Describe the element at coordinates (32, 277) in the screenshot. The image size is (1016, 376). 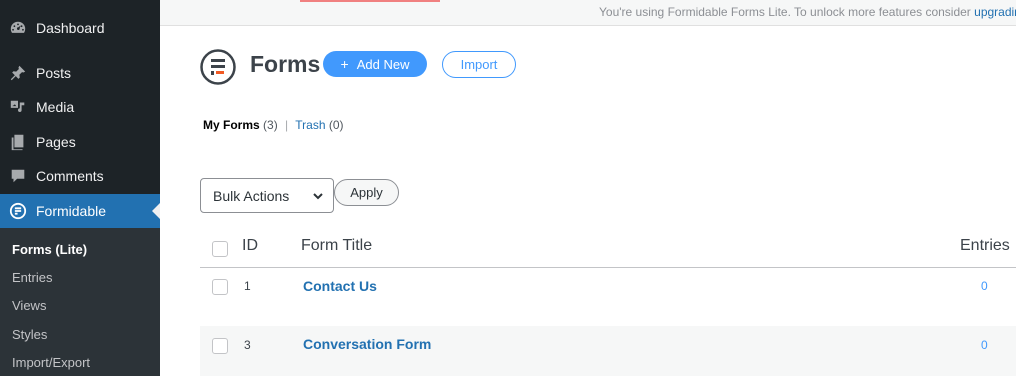
I see `submenu-entries: Entries` at that location.